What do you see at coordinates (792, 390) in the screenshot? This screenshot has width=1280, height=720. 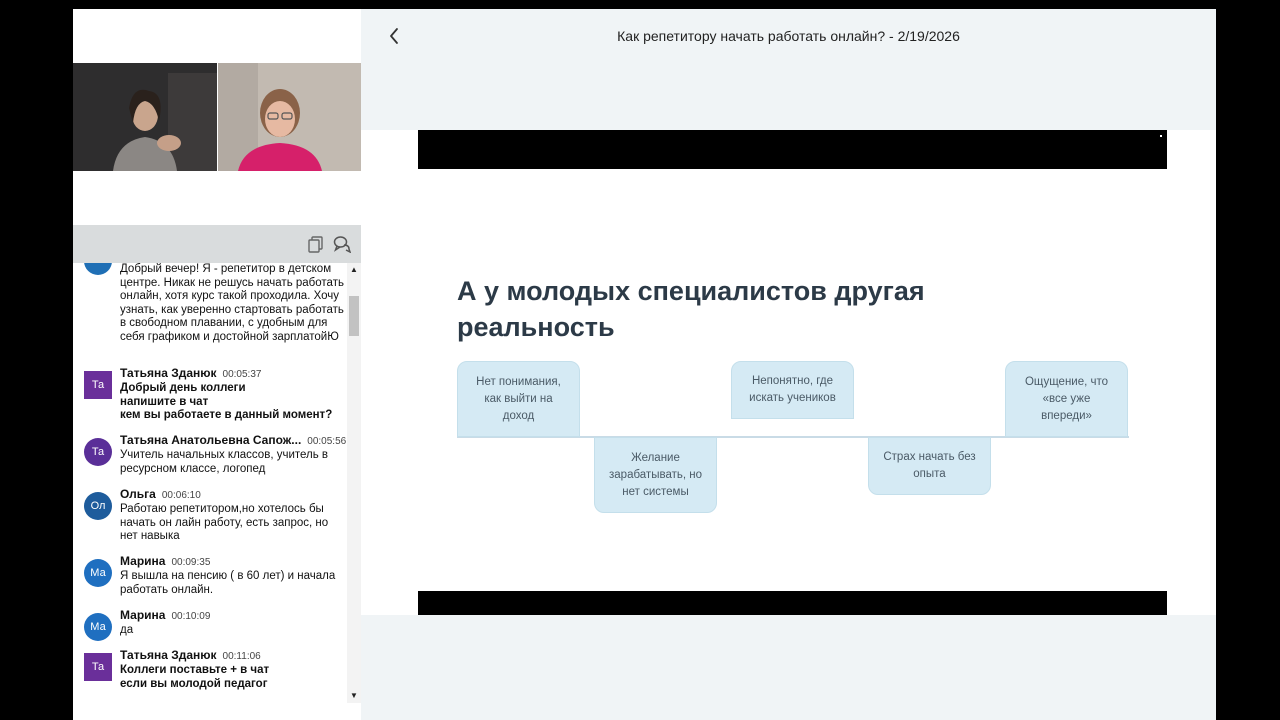 I see `slide-box-3: Непонятно, где искать учеников` at bounding box center [792, 390].